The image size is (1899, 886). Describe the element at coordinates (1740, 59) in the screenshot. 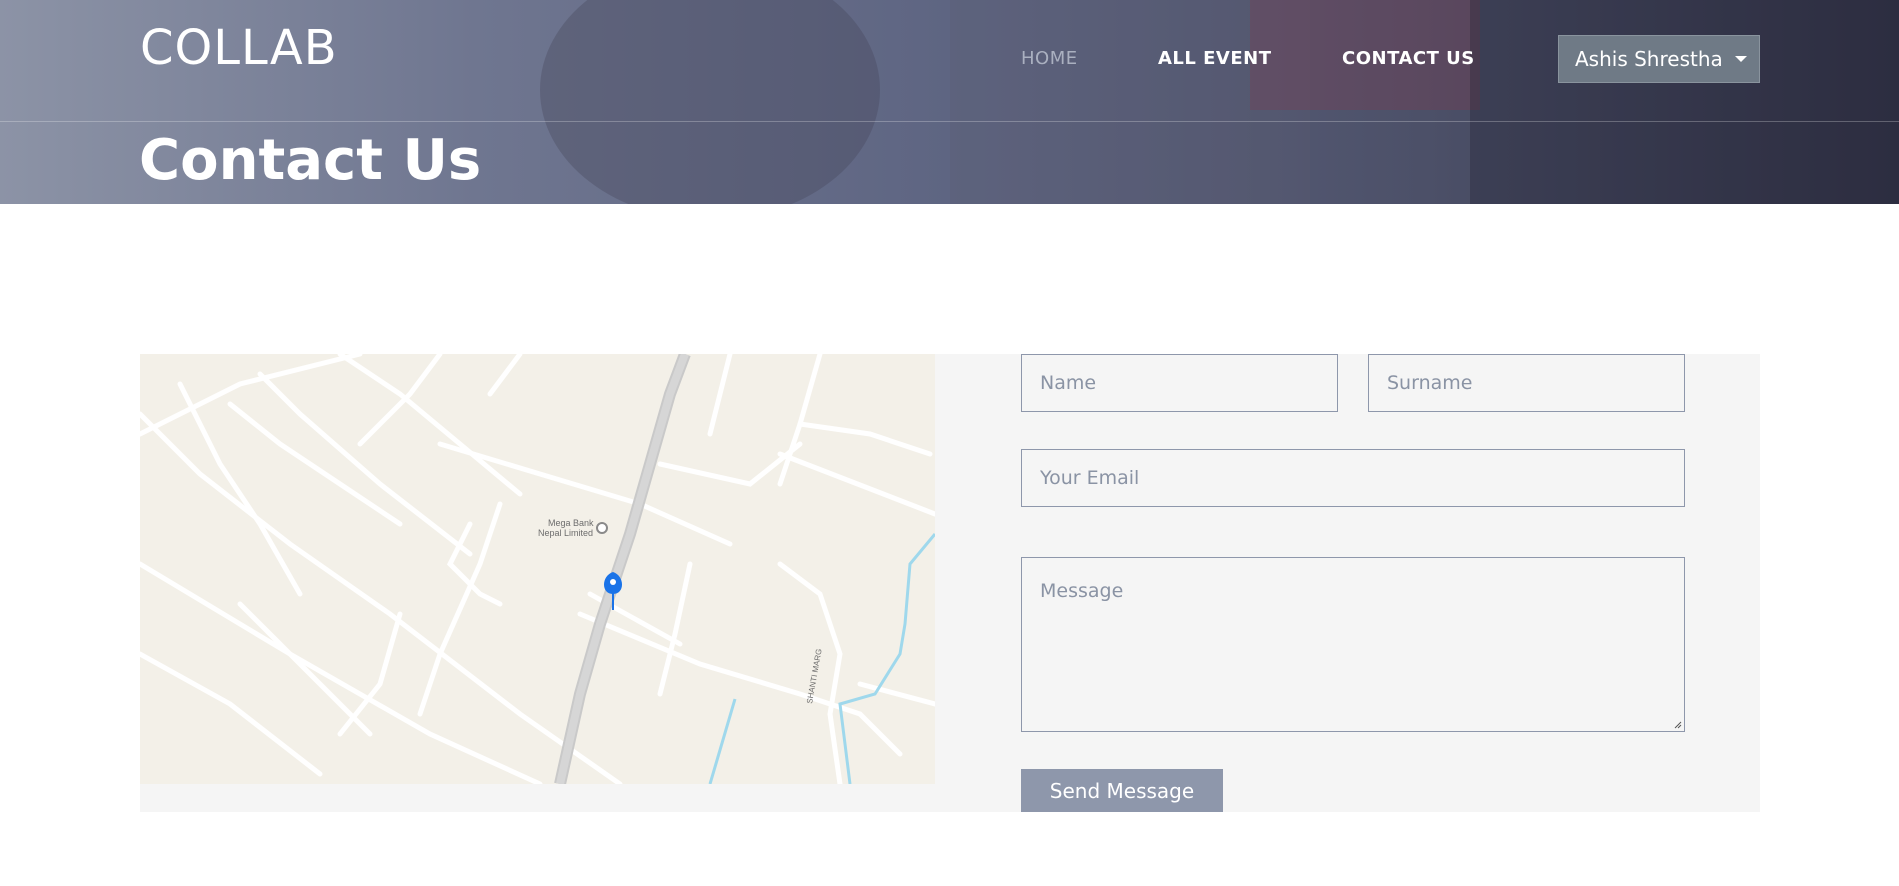

I see `caret-down-icon` at that location.